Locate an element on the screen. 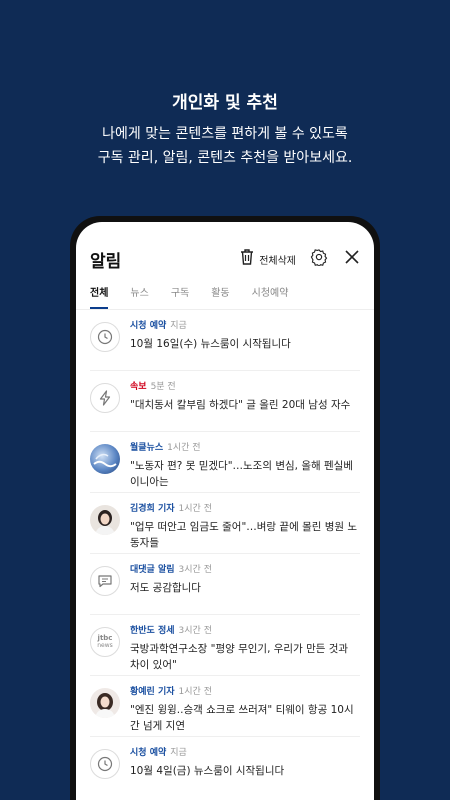  notification-text: 저도 공감합니다 is located at coordinates (165, 588).